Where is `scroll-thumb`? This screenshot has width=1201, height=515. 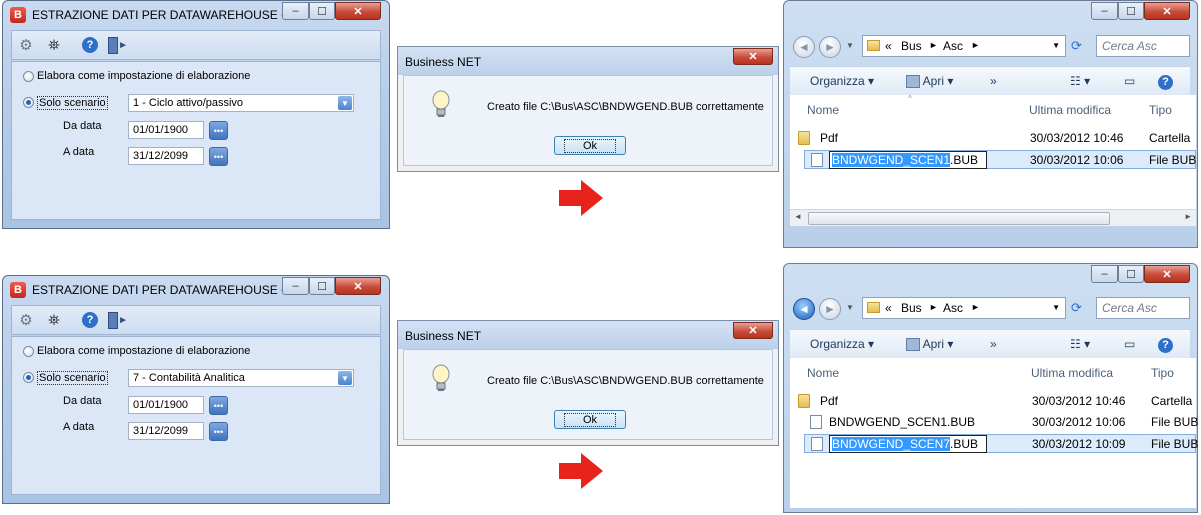 scroll-thumb is located at coordinates (959, 218).